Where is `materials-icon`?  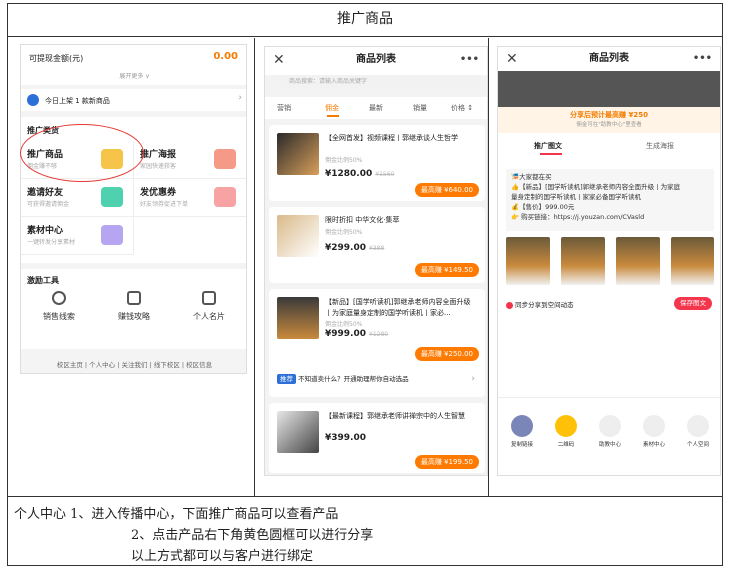
materials-icon is located at coordinates (112, 235).